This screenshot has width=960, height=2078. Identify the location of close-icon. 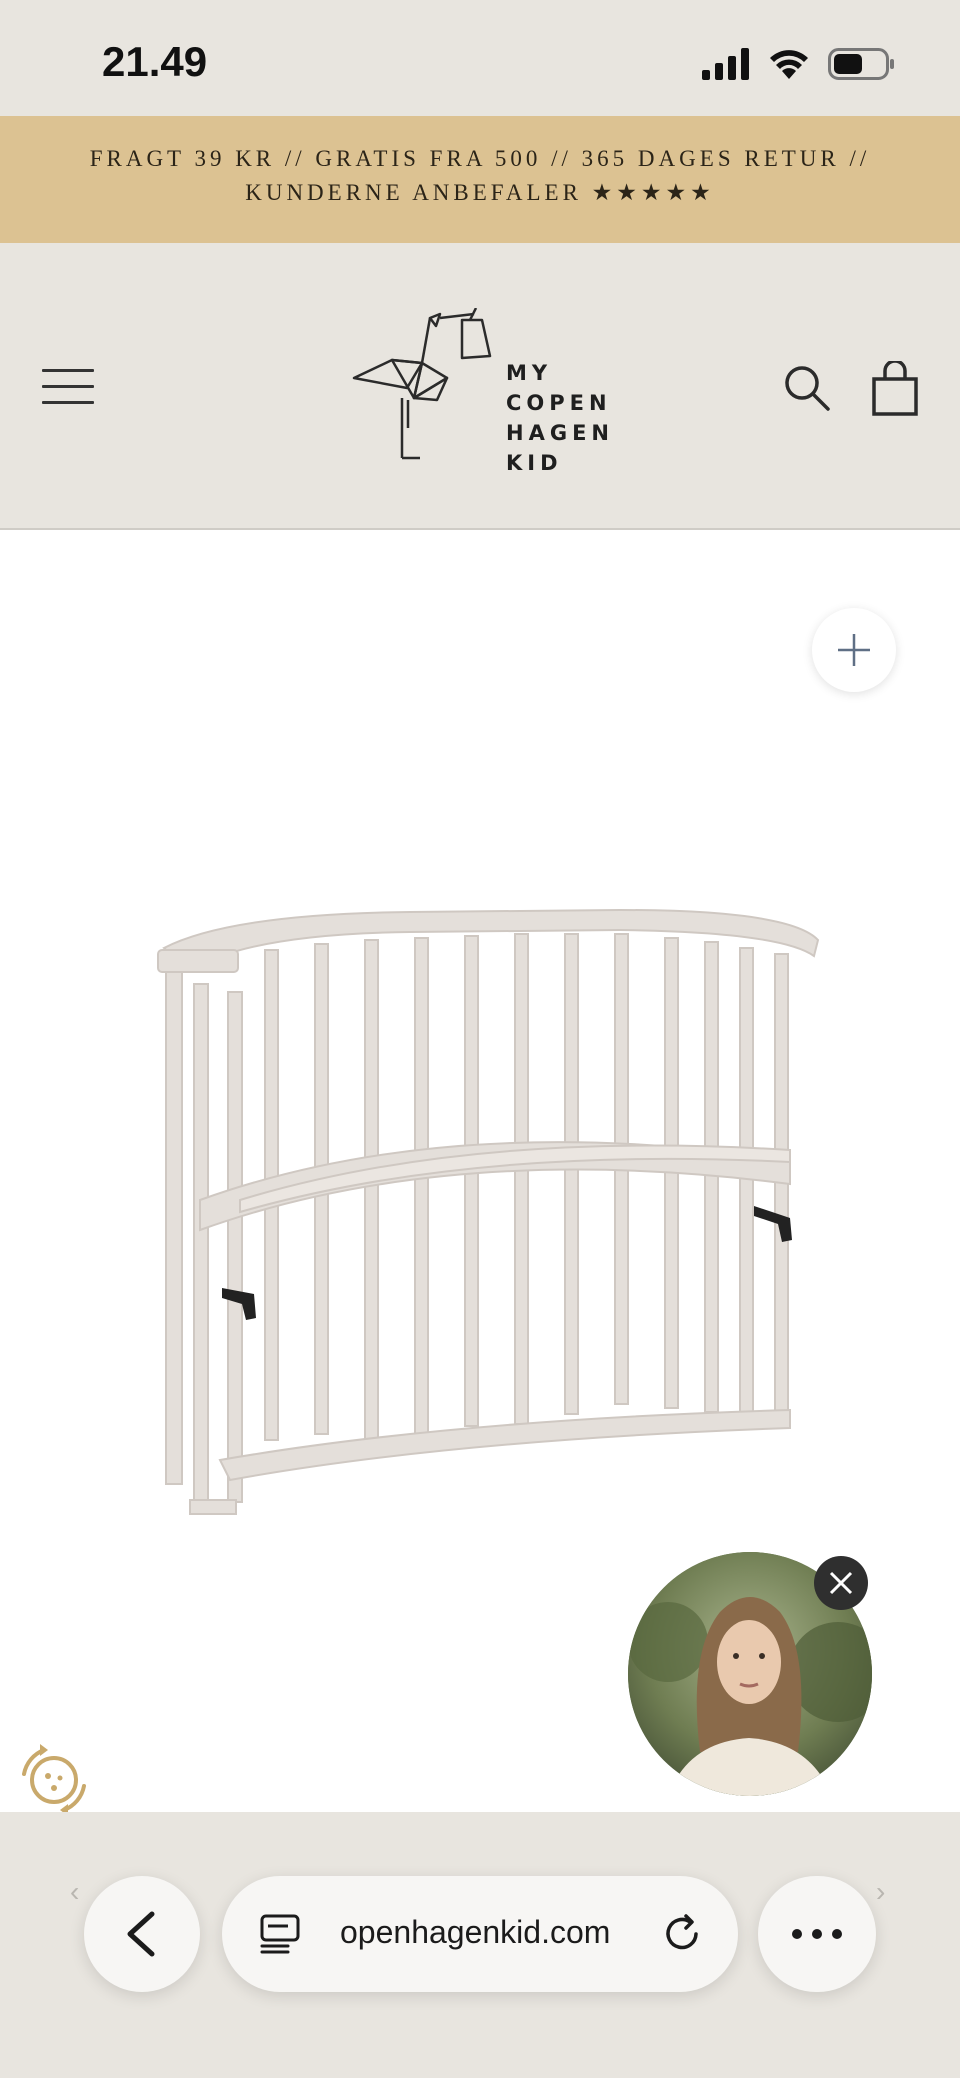
(841, 1583).